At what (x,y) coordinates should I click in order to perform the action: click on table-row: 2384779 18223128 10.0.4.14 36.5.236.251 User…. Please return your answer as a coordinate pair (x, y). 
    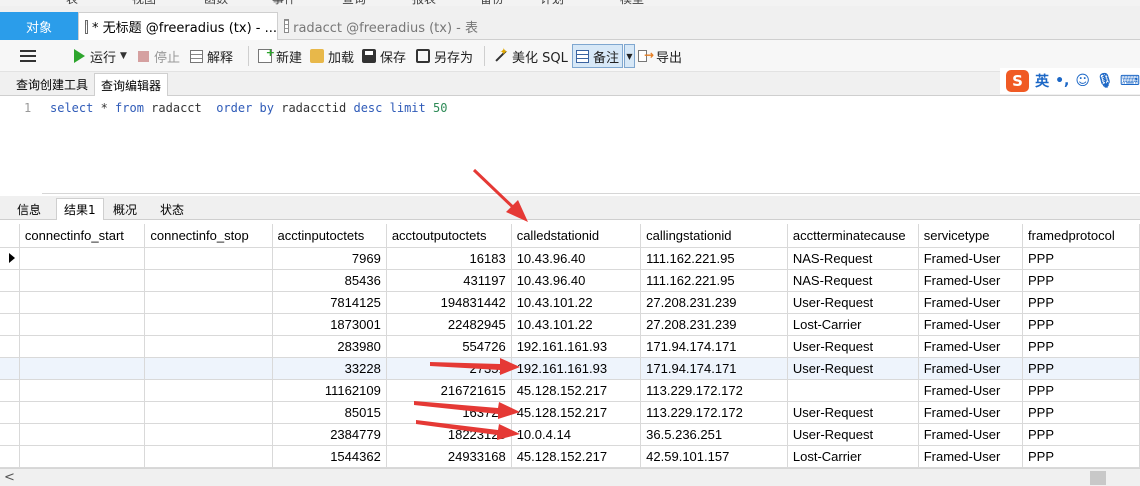
    Looking at the image, I should click on (570, 434).